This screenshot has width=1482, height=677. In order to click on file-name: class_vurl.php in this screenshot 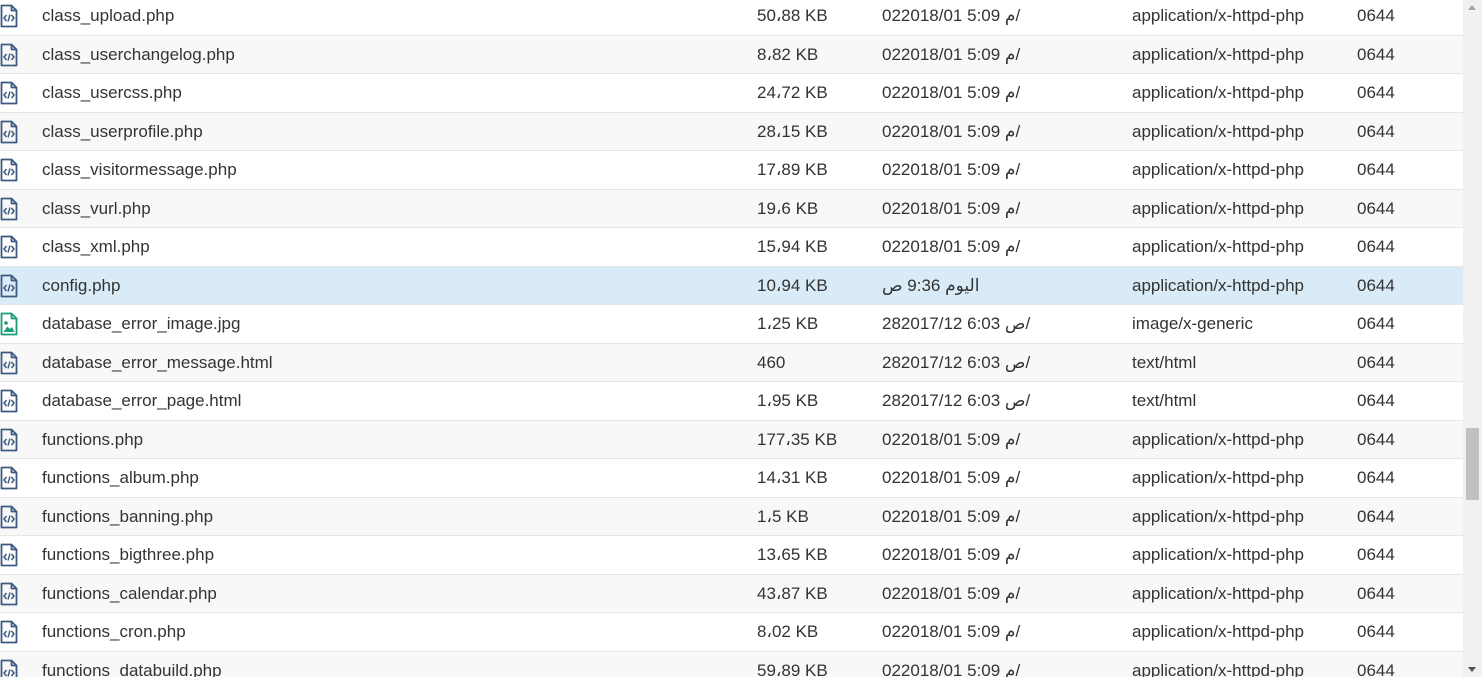, I will do `click(96, 209)`.